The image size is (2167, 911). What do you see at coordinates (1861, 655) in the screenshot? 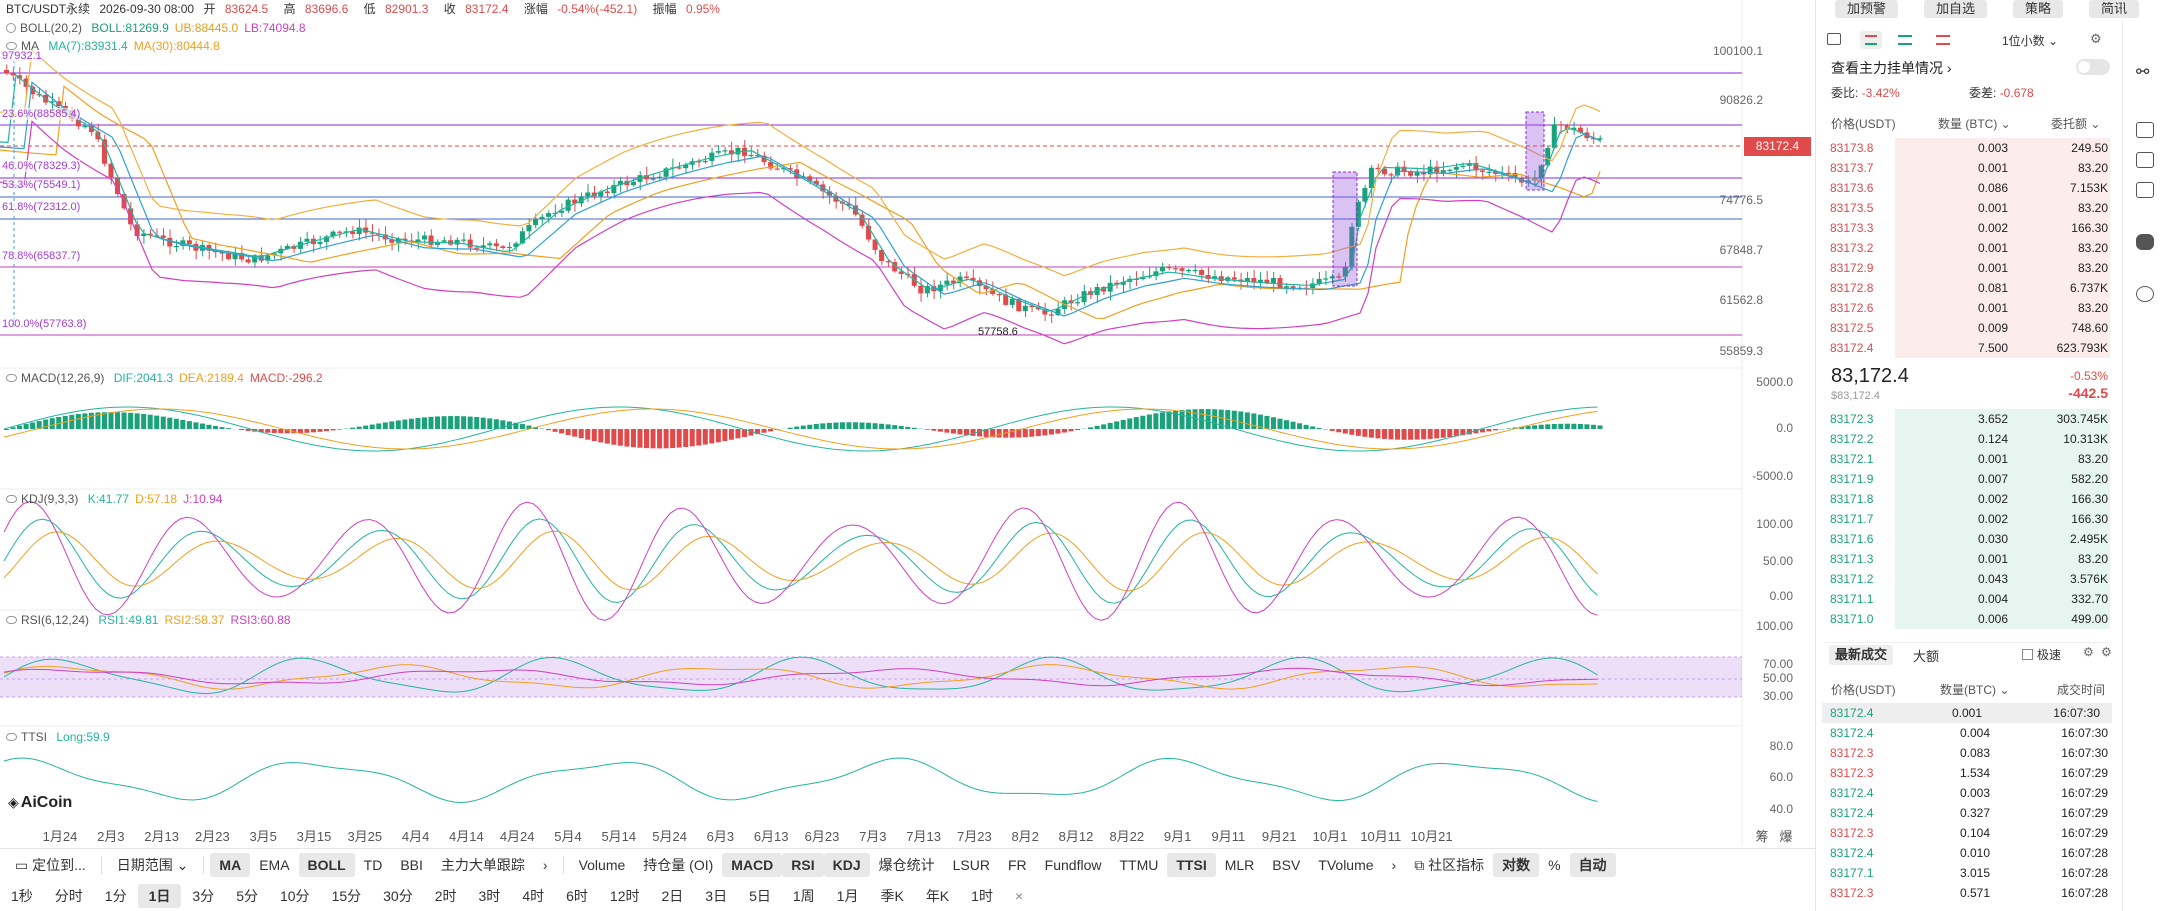
I see `tab-latest-trades: 最新成交` at bounding box center [1861, 655].